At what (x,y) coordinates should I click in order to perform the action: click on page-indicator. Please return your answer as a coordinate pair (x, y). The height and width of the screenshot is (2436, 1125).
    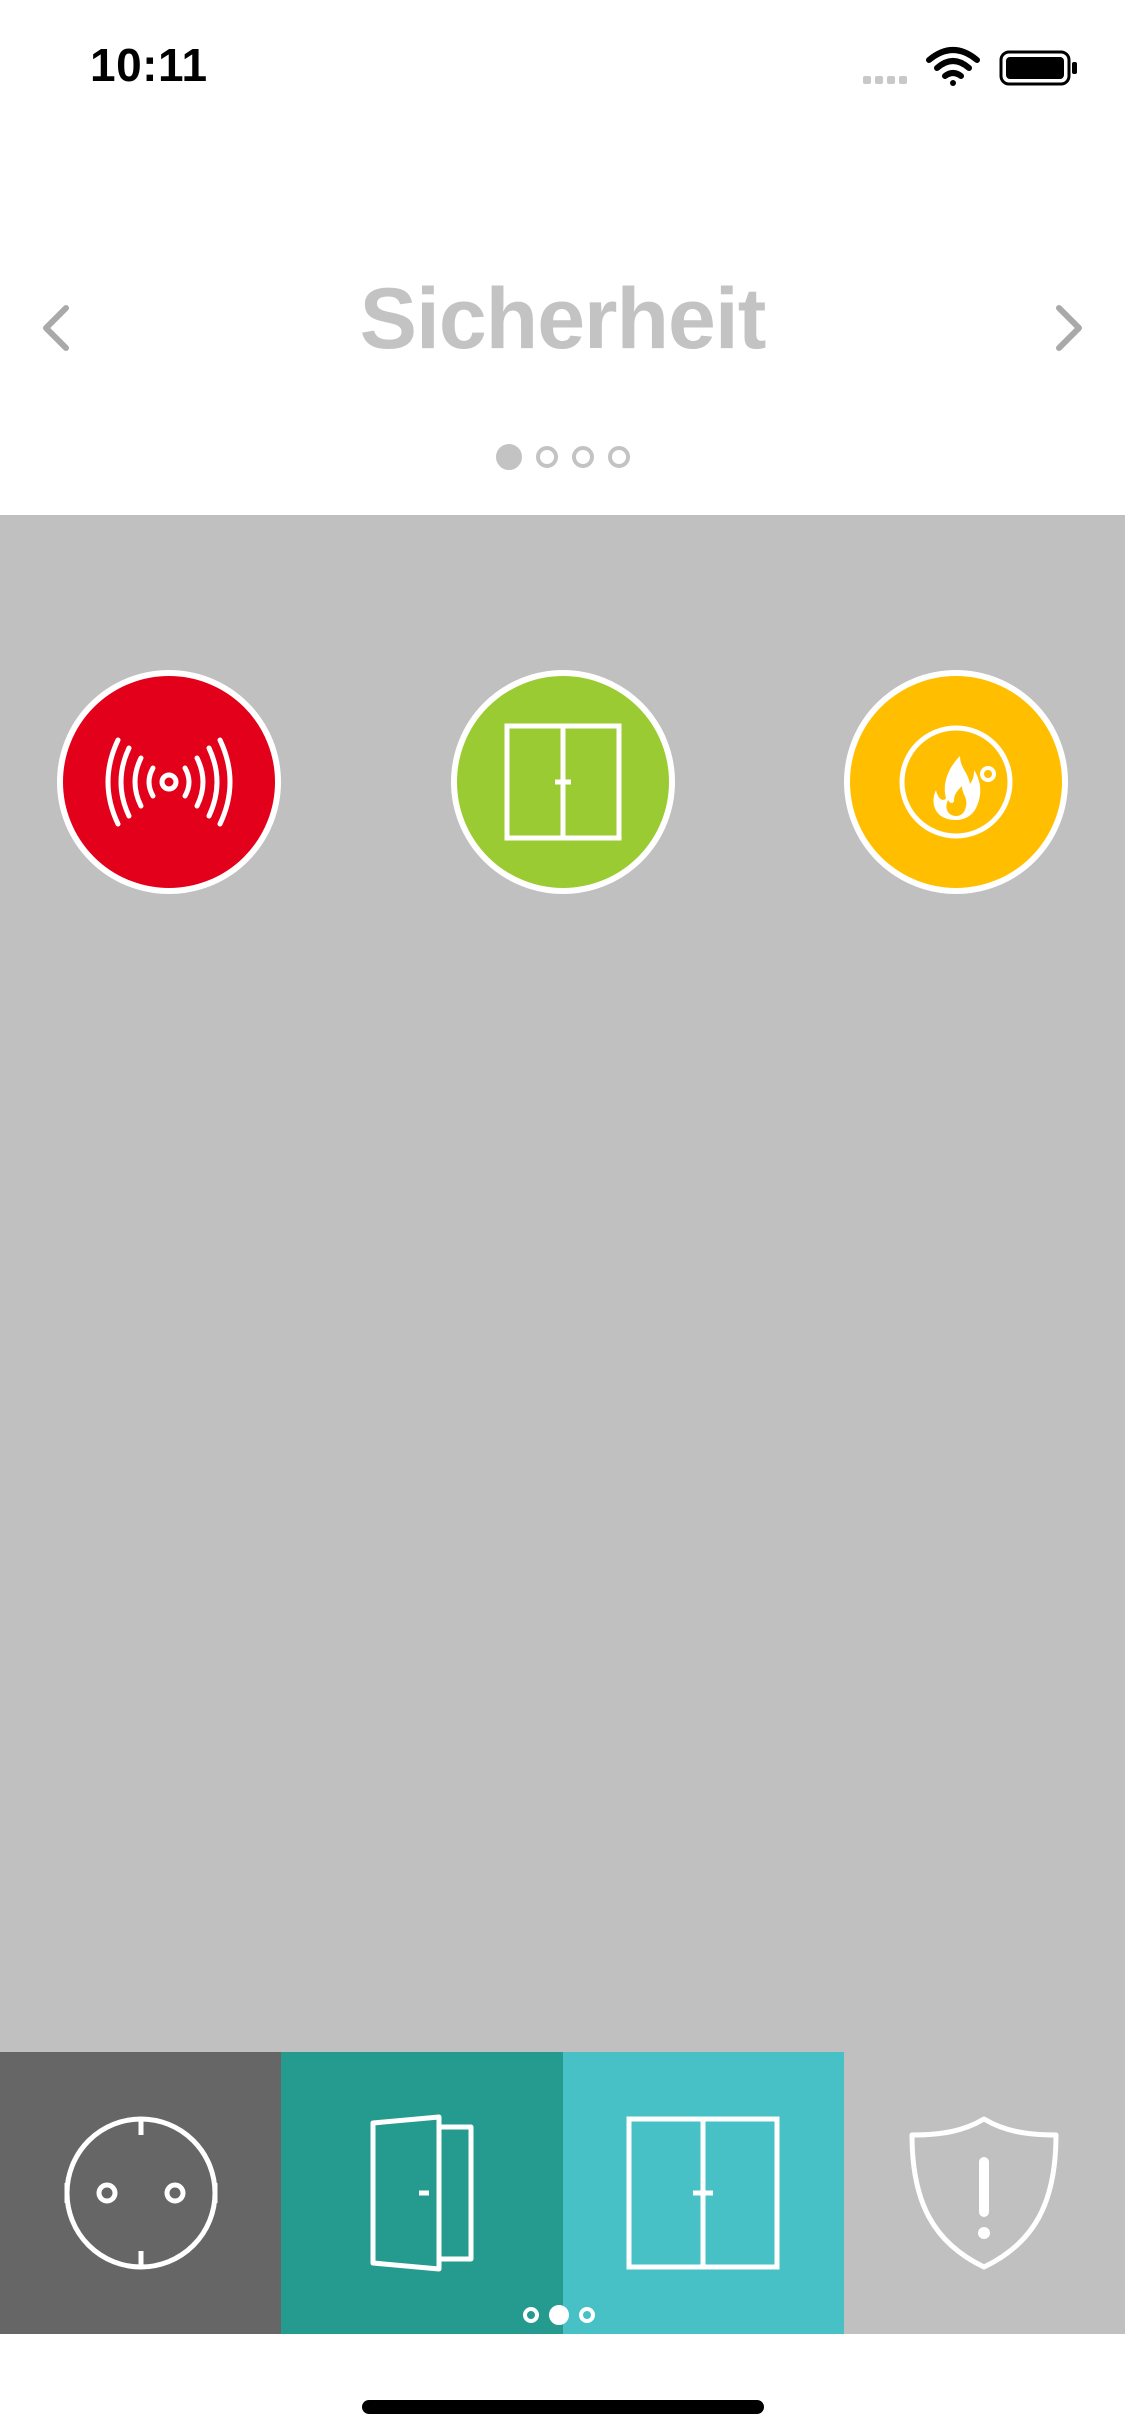
    Looking at the image, I should click on (562, 457).